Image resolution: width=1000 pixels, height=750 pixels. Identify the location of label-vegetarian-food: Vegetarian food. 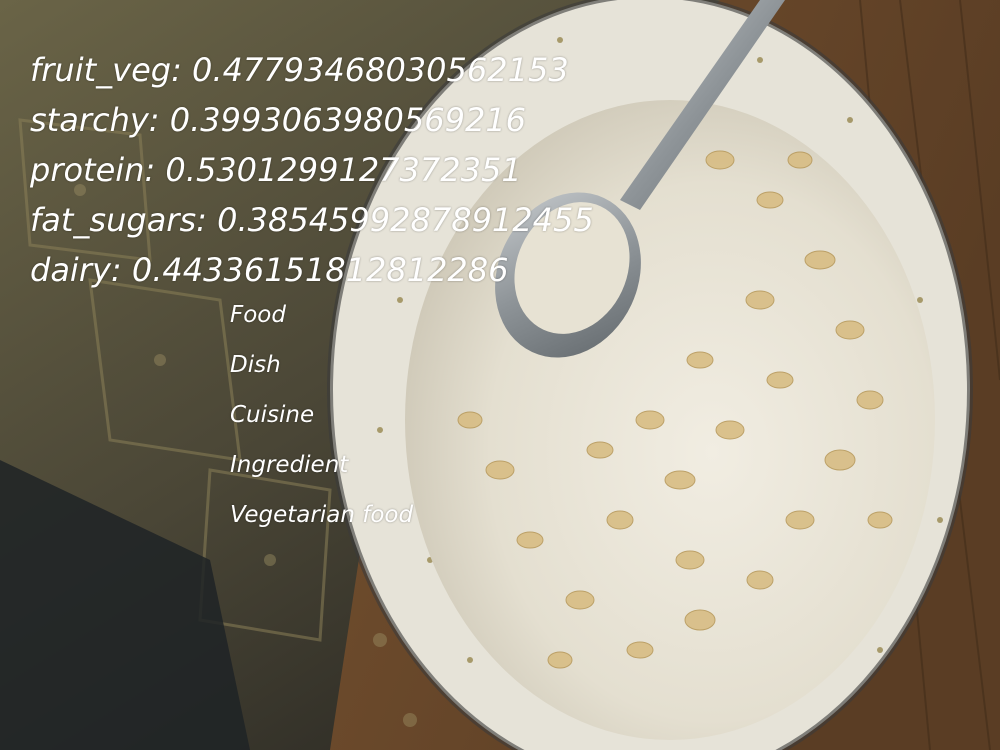
(322, 515).